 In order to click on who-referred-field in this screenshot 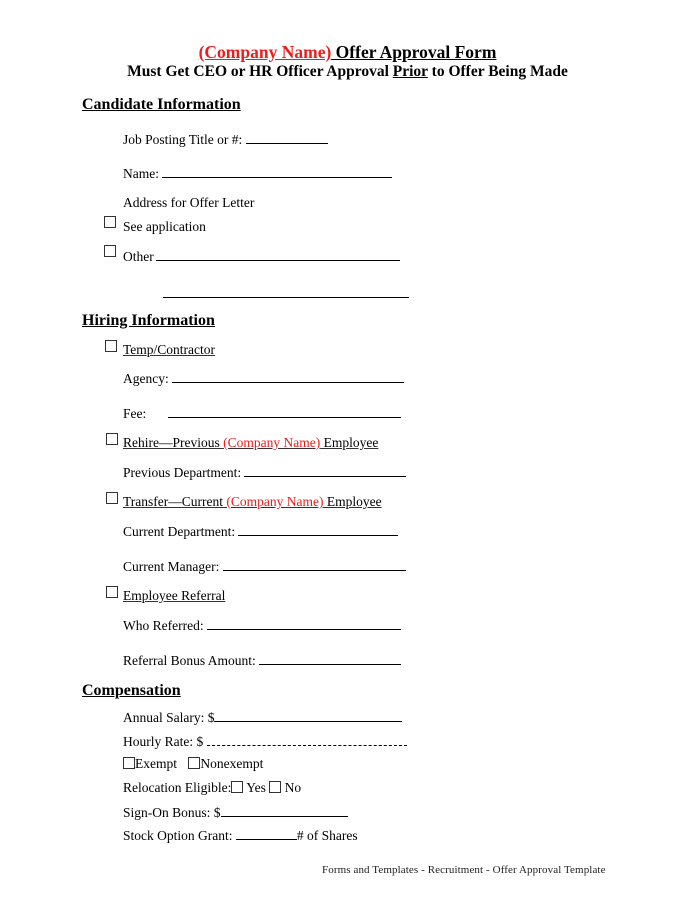, I will do `click(303, 623)`.